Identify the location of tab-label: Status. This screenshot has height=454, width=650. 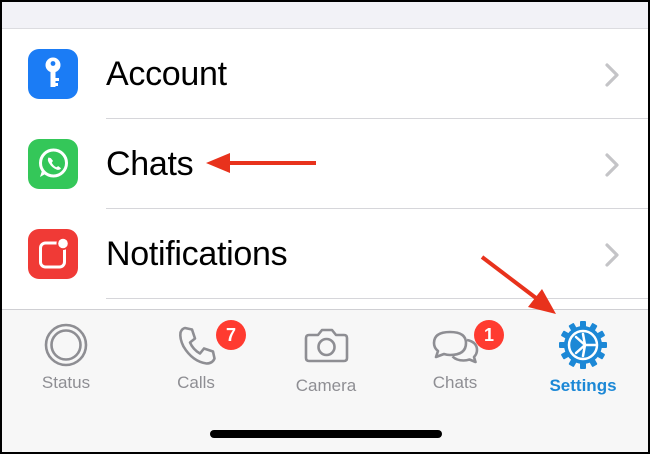
(66, 382).